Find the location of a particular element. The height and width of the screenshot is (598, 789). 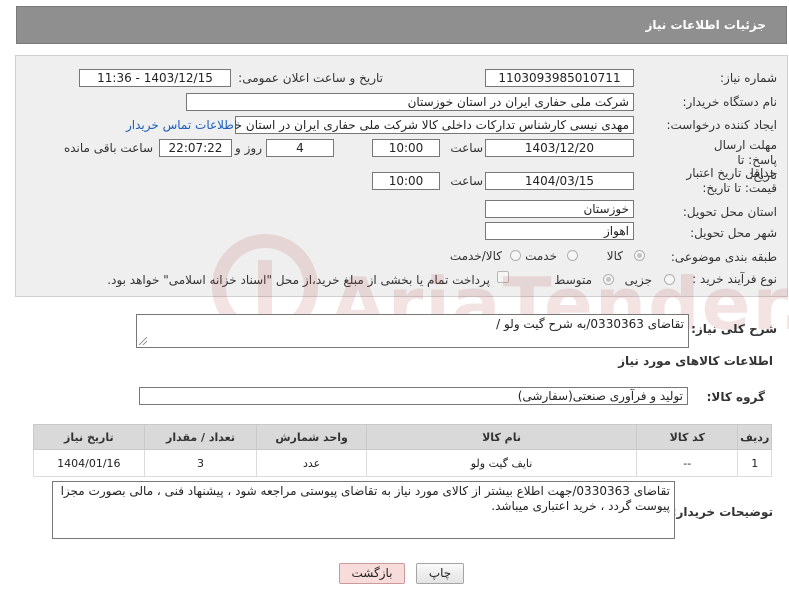

announce-datetime-label: تاریخ و ساعت اعلان عمومی: is located at coordinates (310, 78).